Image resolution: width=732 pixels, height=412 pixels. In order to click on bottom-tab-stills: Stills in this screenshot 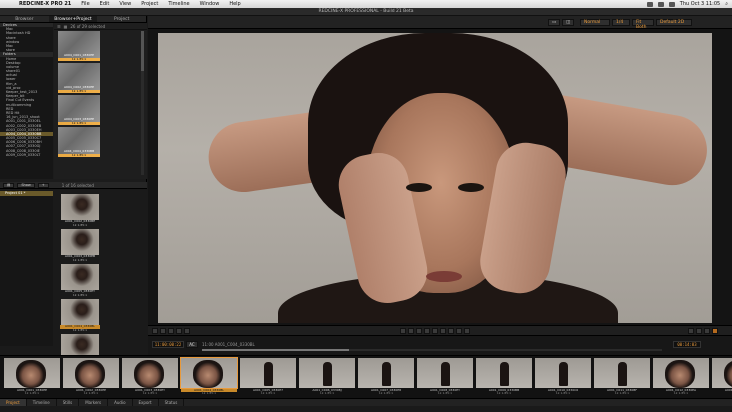, I will do `click(68, 402)`.